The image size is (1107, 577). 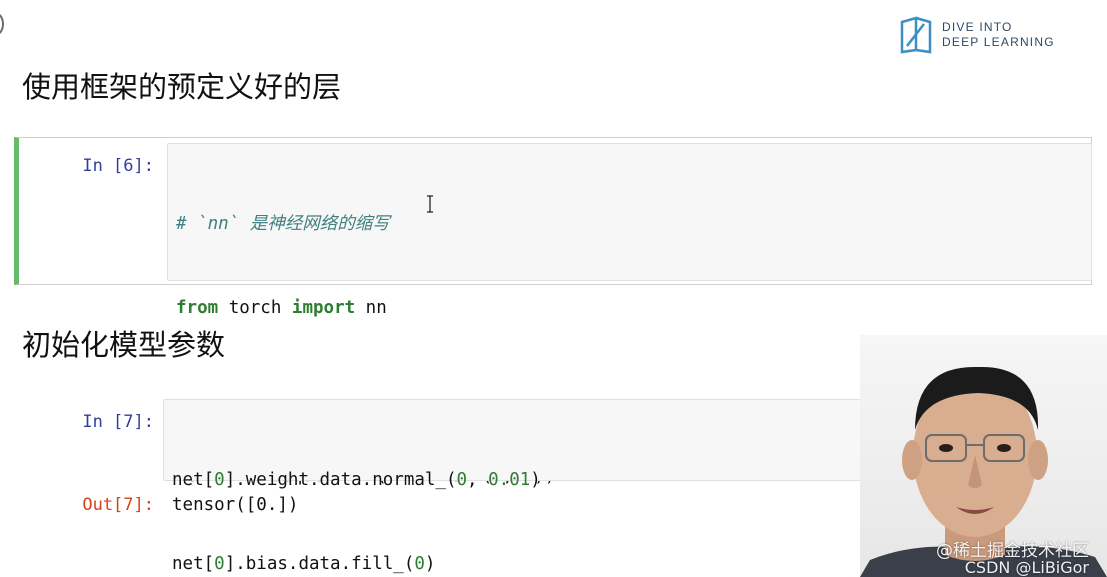 I want to click on d2l-logo: DIVE INTO DEEP LEARNING, so click(x=976, y=35).